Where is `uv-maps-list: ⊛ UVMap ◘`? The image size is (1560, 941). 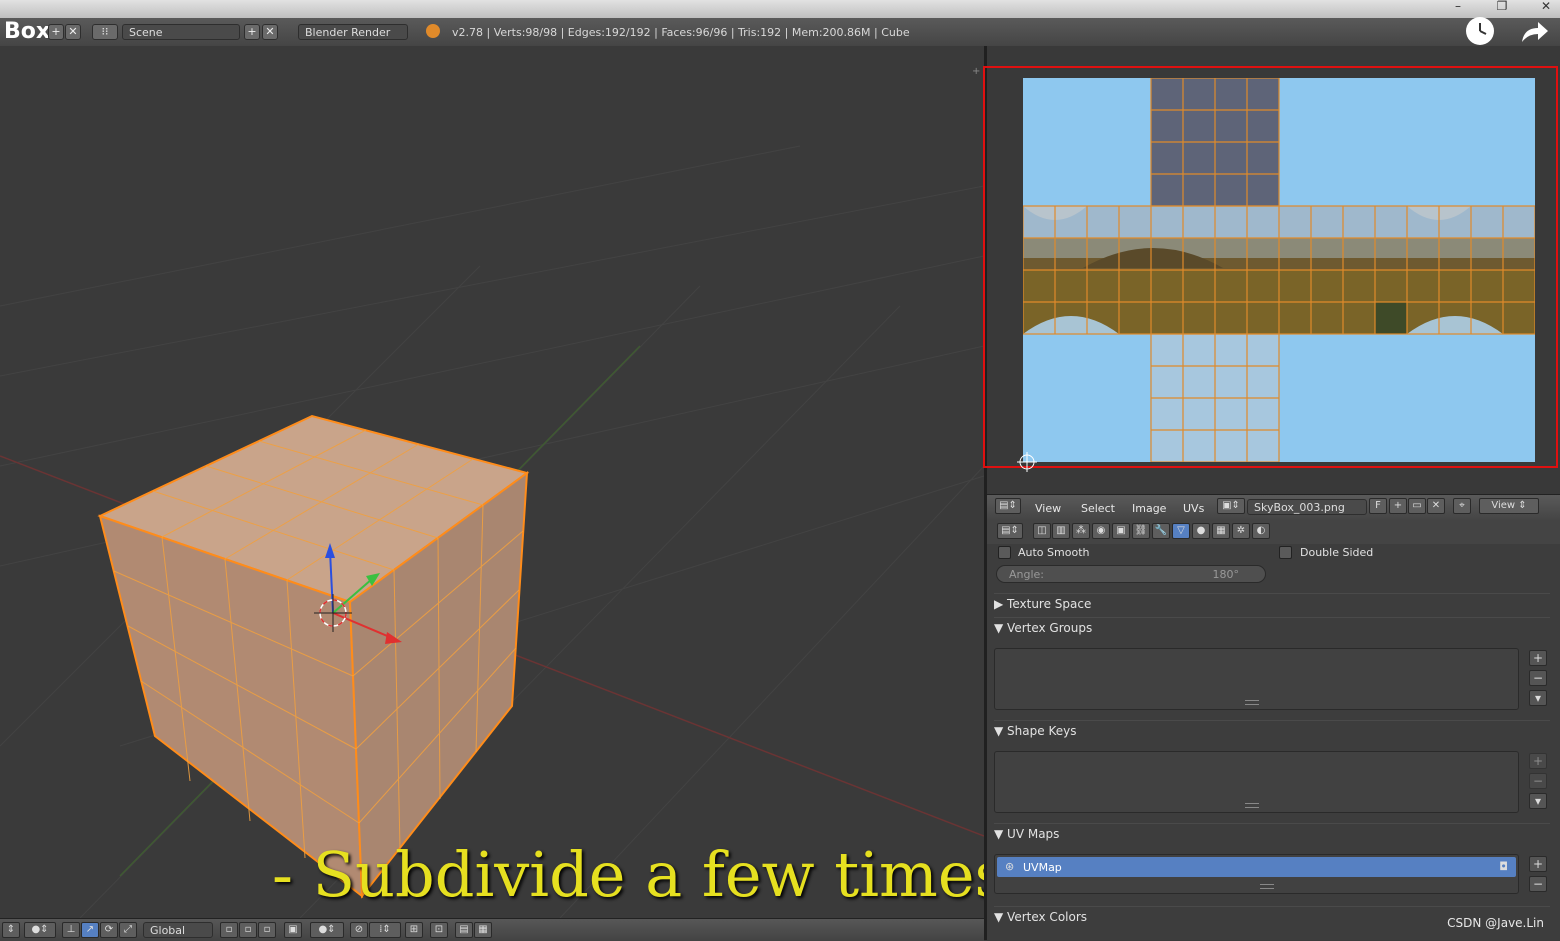 uv-maps-list: ⊛ UVMap ◘ is located at coordinates (1256, 874).